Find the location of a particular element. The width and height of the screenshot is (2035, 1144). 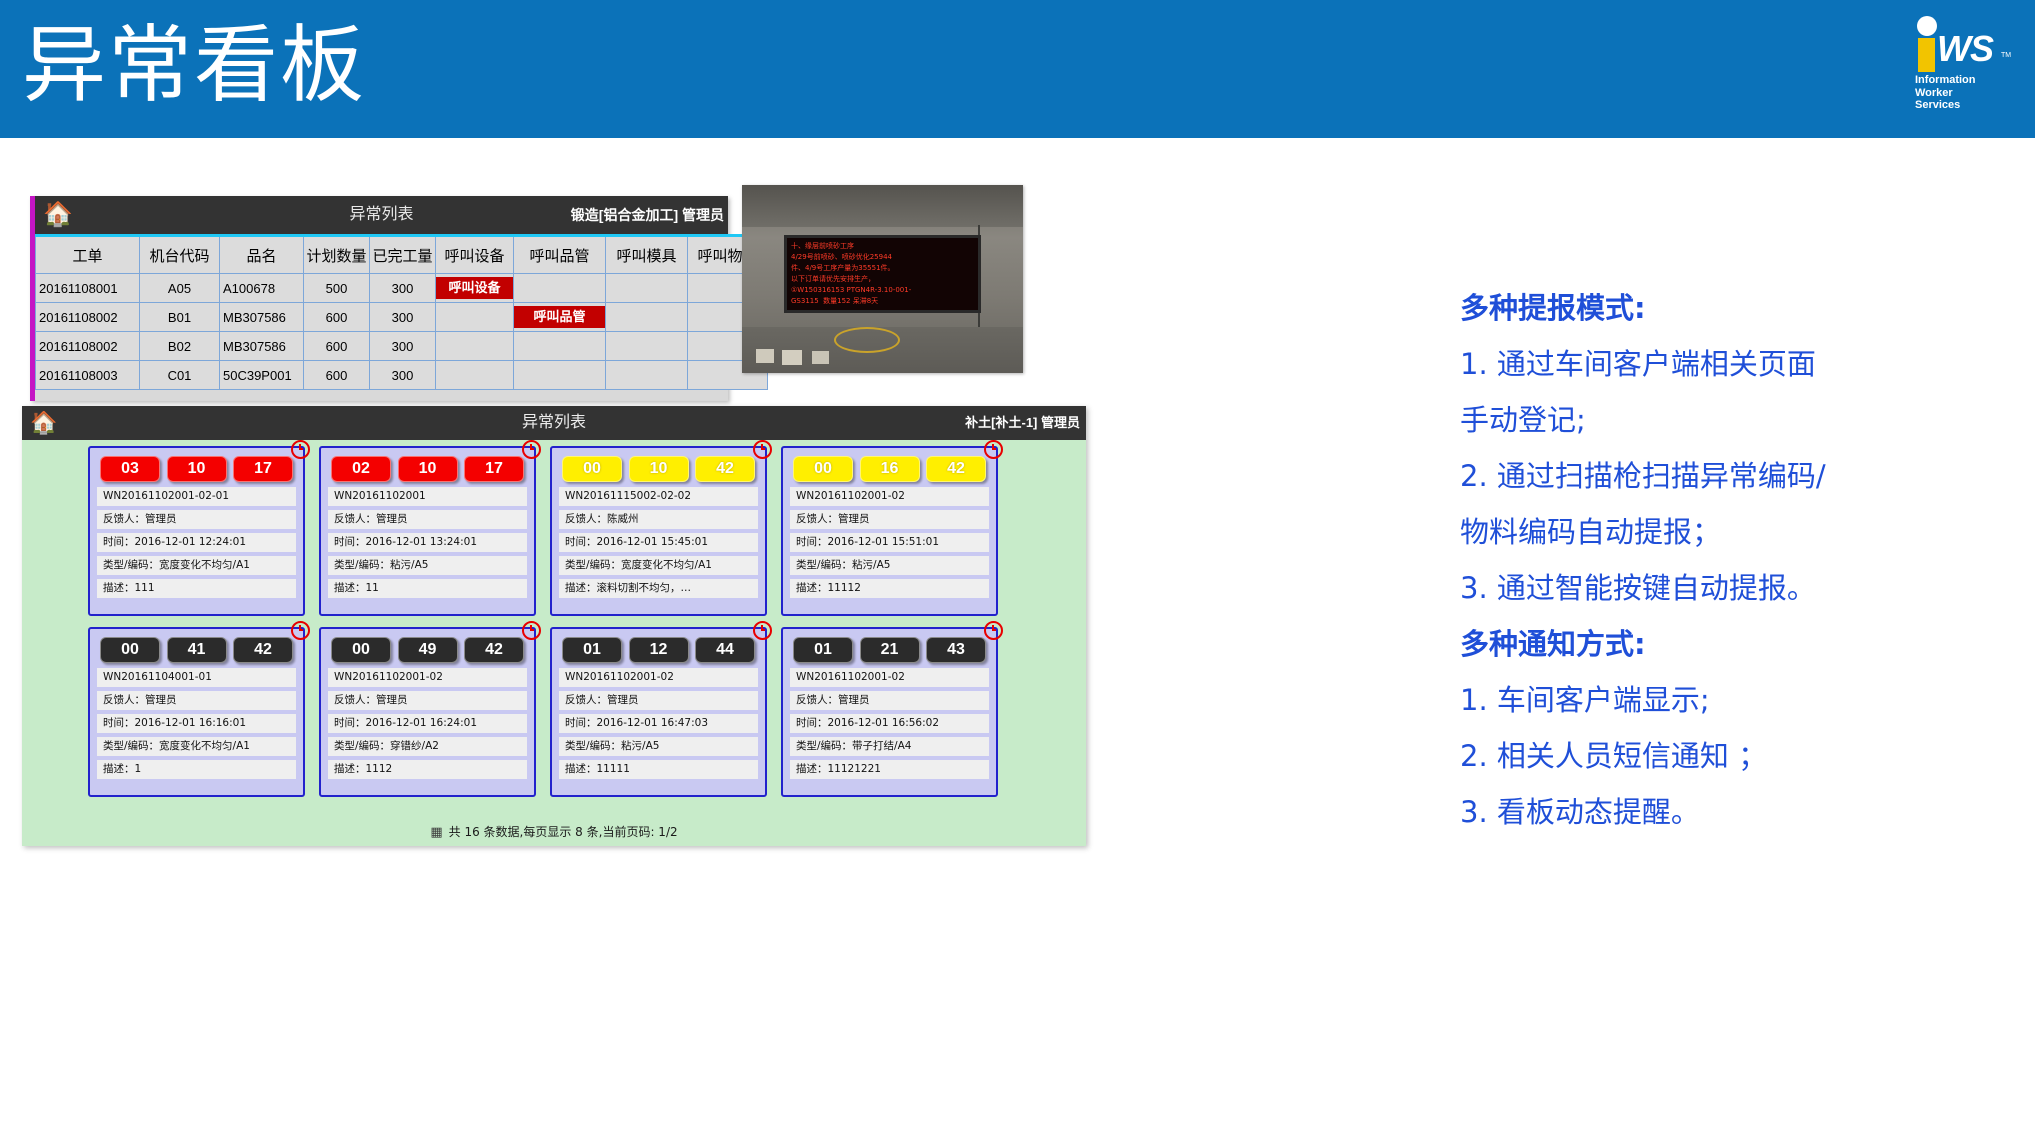

report-mode-1: 1. 通过车间客户端相关页面 is located at coordinates (1638, 364).